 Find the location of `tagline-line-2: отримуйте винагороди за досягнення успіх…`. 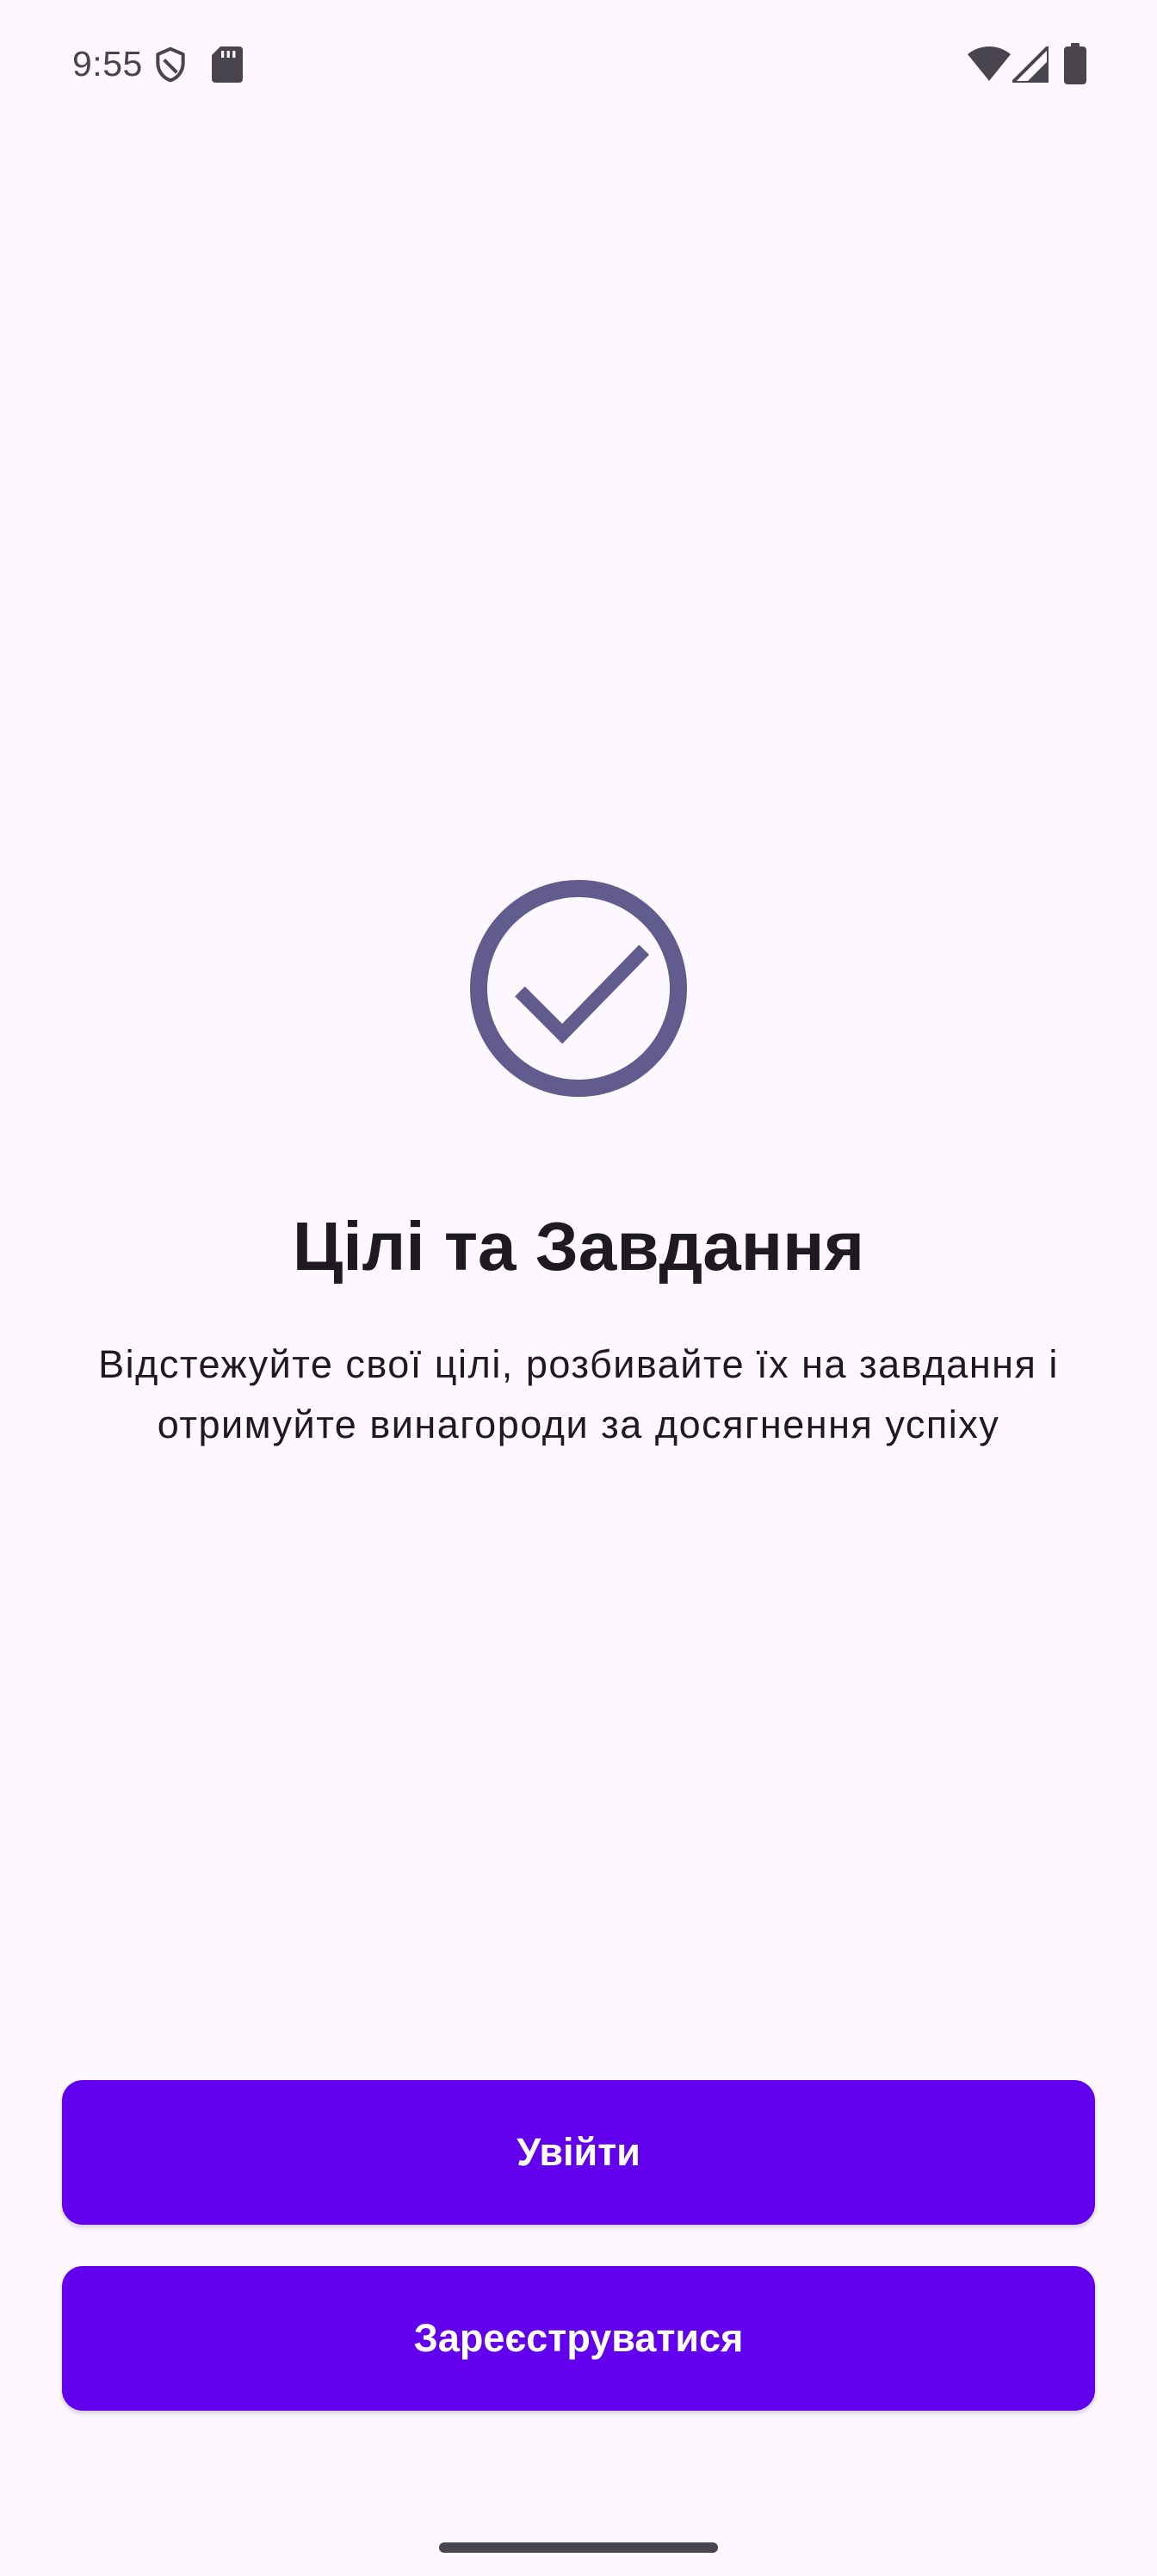

tagline-line-2: отримуйте винагороди за досягнення успіх… is located at coordinates (579, 1425).